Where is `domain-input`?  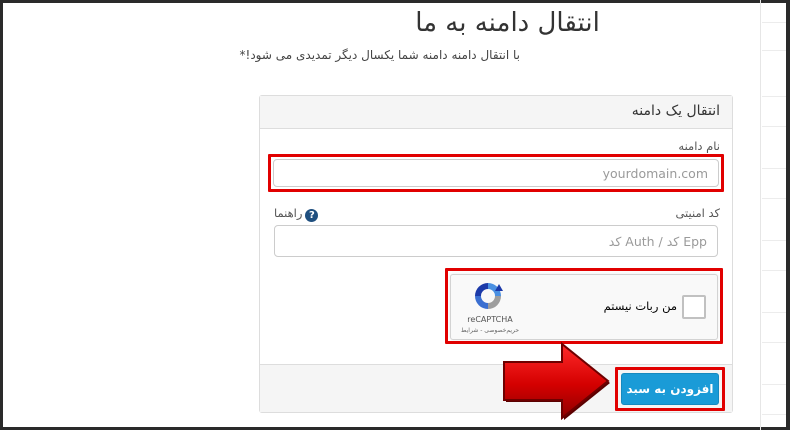 domain-input is located at coordinates (496, 173).